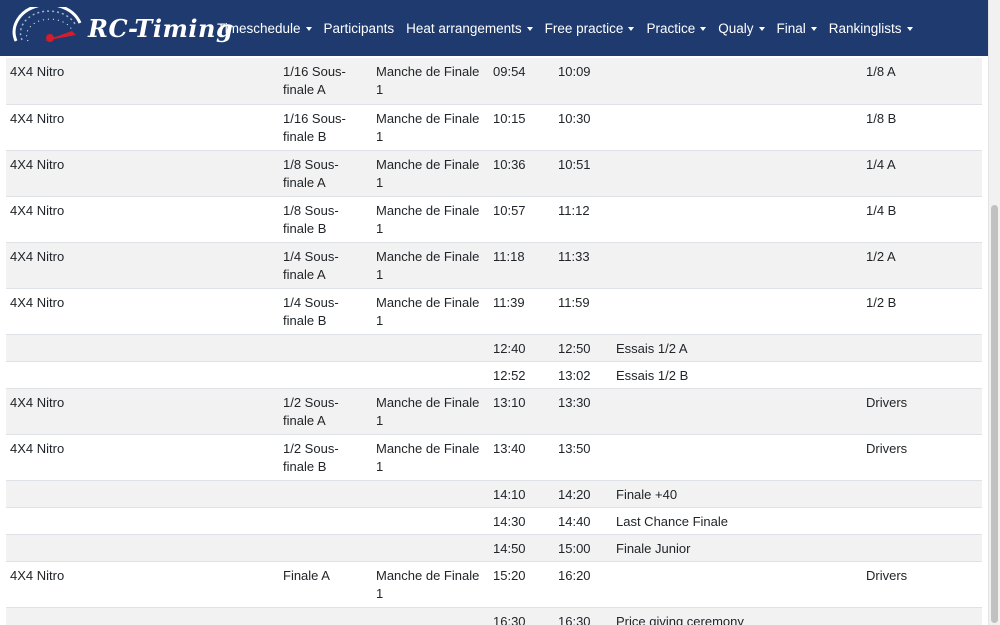 The width and height of the screenshot is (1000, 625). Describe the element at coordinates (676, 28) in the screenshot. I see `nav-item-practice: Practice` at that location.